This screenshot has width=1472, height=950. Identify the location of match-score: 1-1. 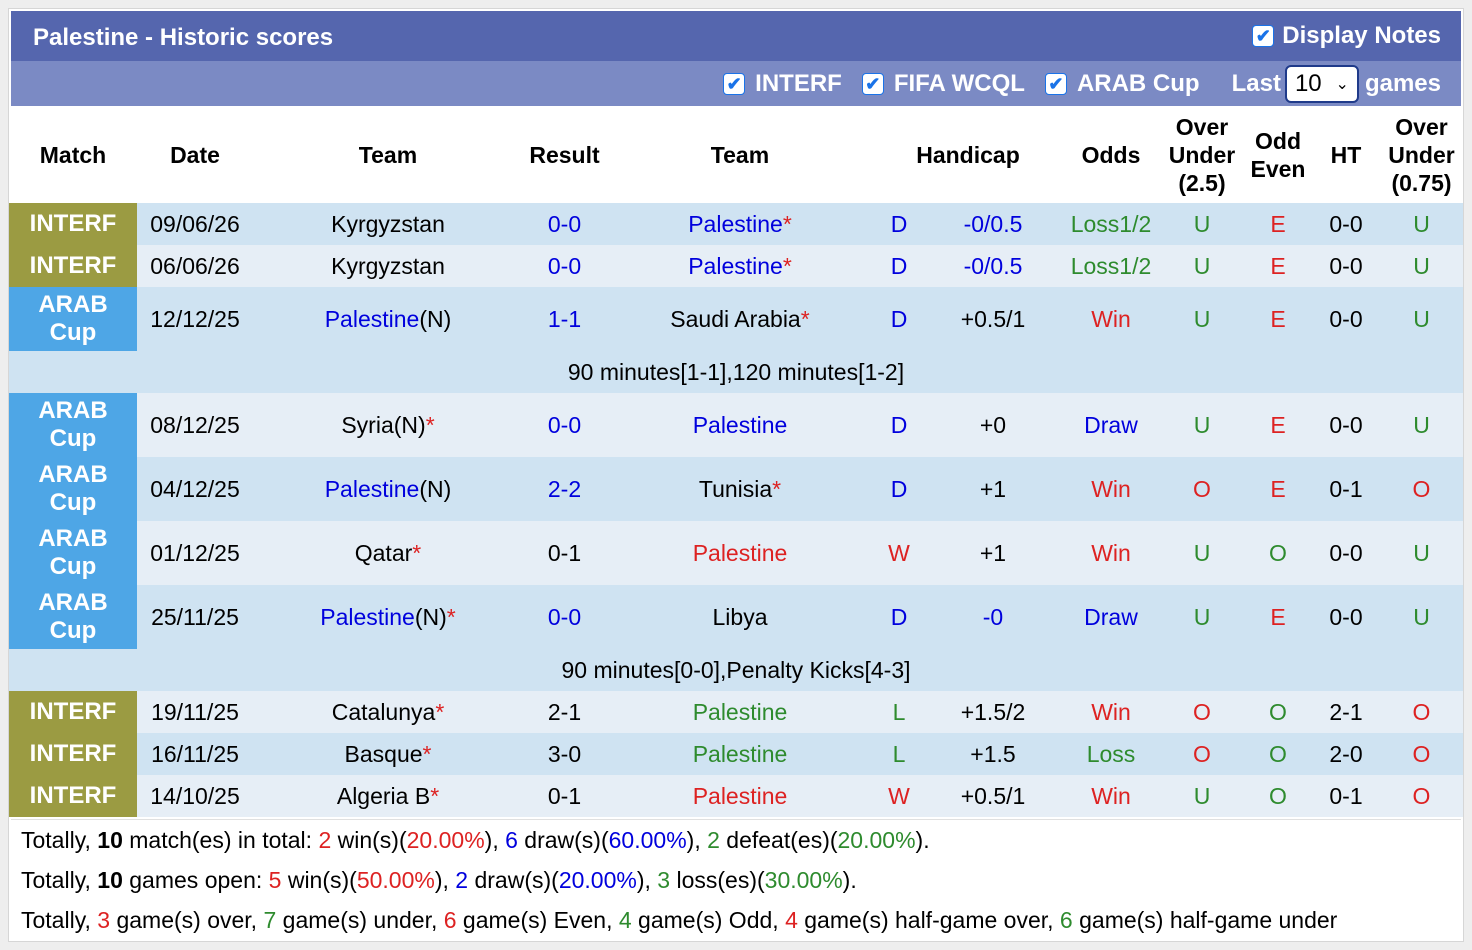
(564, 319).